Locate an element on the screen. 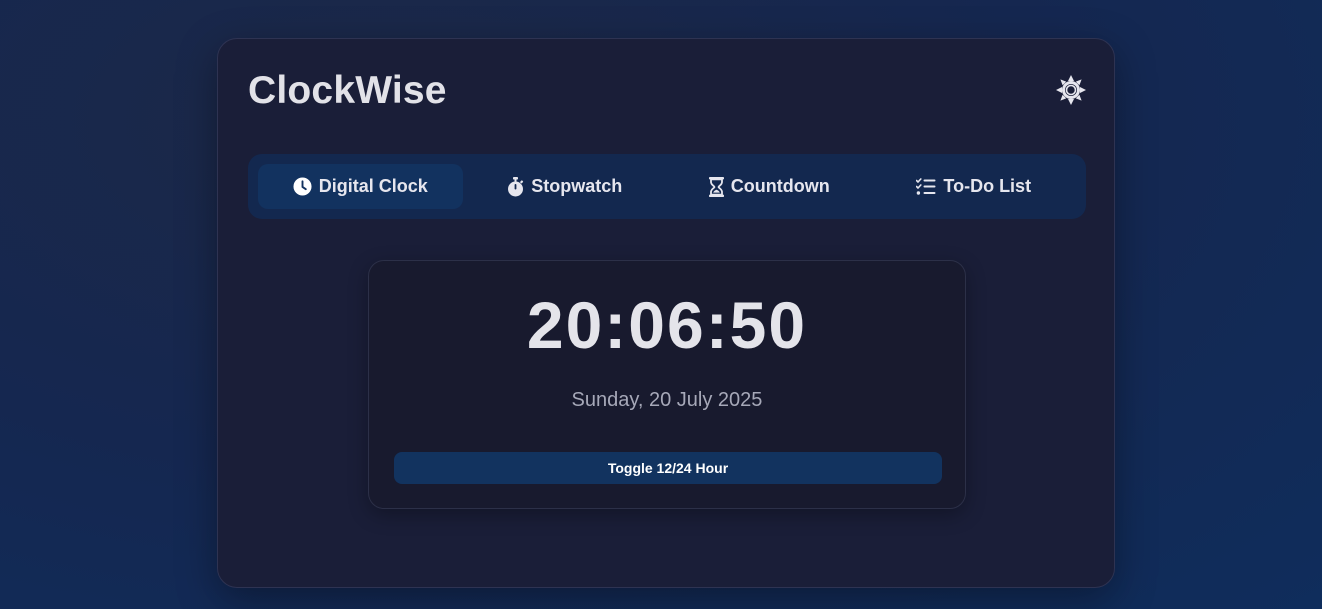 This screenshot has width=1322, height=609. tab-label: Countdown is located at coordinates (780, 186).